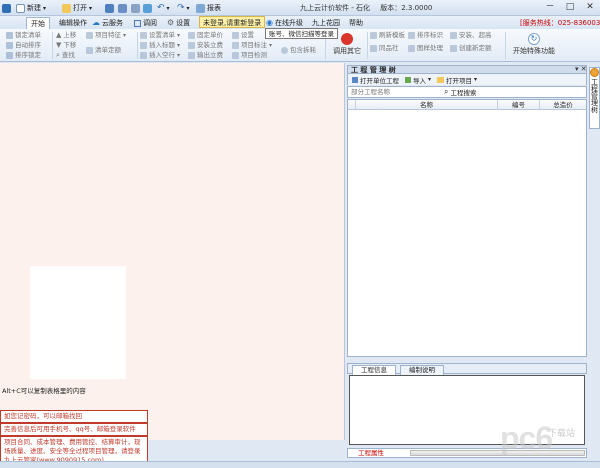  I want to click on project-tree-toolbar: 打开单位工程 导入 ▾ 打开项目 ▾, so click(467, 79).